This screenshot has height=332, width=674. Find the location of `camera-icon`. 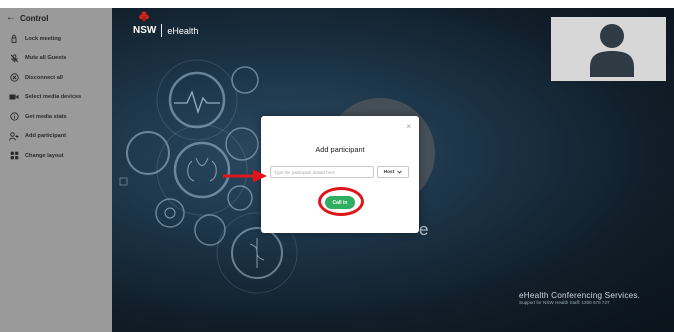

camera-icon is located at coordinates (14, 97).